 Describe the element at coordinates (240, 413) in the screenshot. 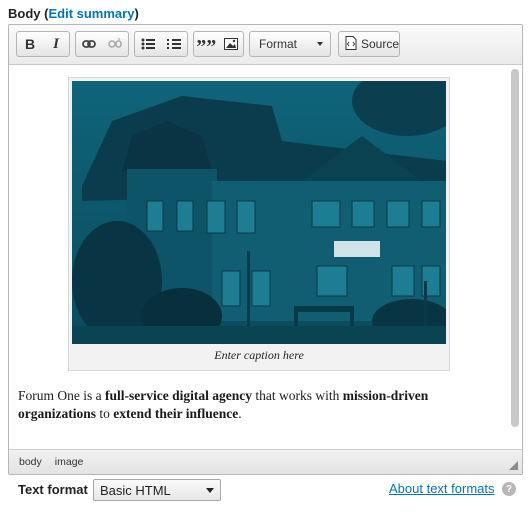

I see `para-text-4: .` at that location.